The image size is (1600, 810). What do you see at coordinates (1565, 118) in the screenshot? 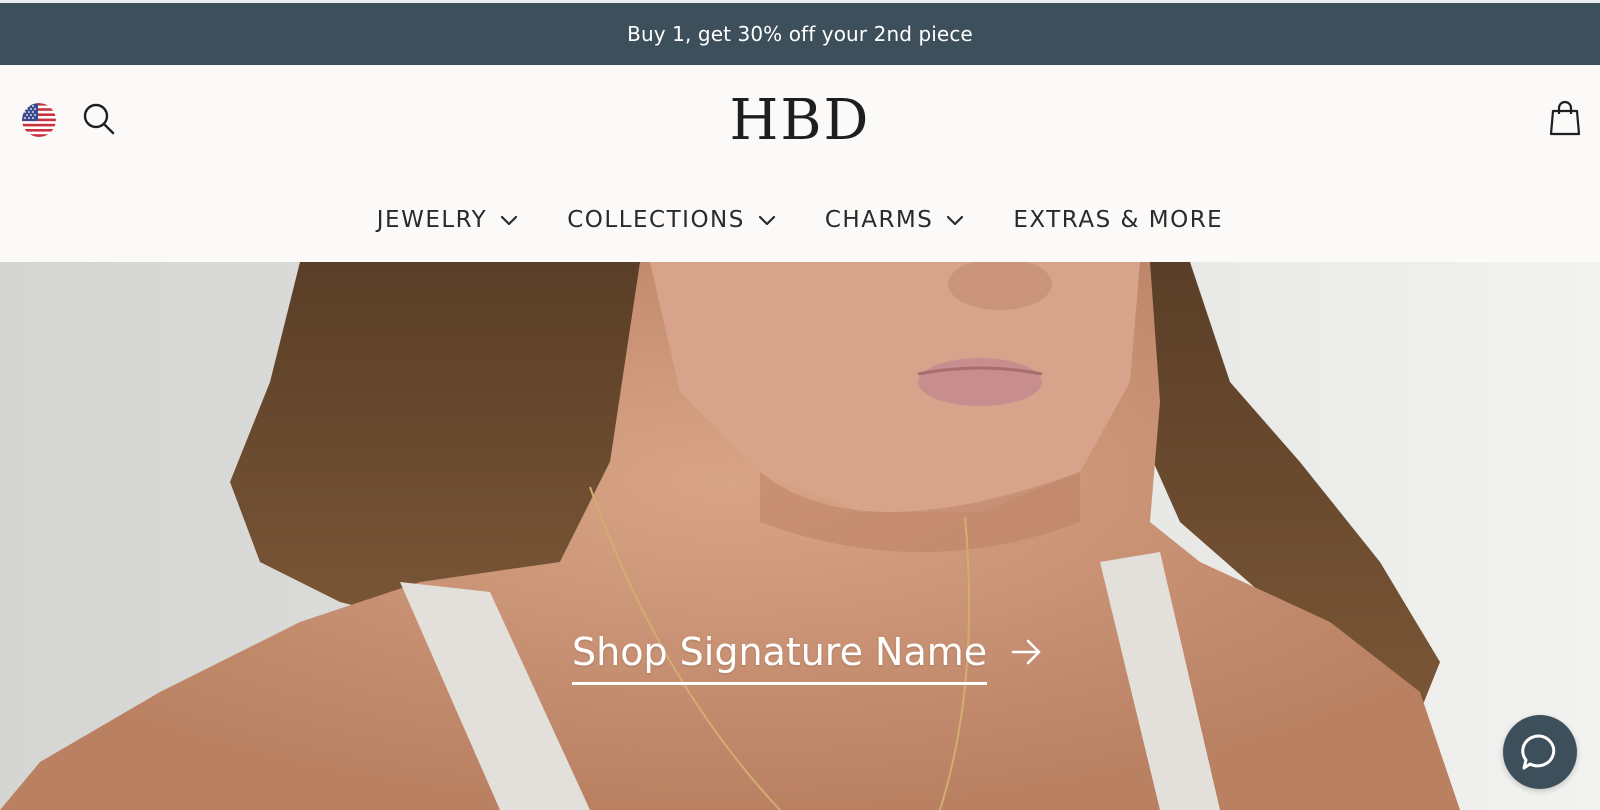
I see `shopping-bag-icon` at bounding box center [1565, 118].